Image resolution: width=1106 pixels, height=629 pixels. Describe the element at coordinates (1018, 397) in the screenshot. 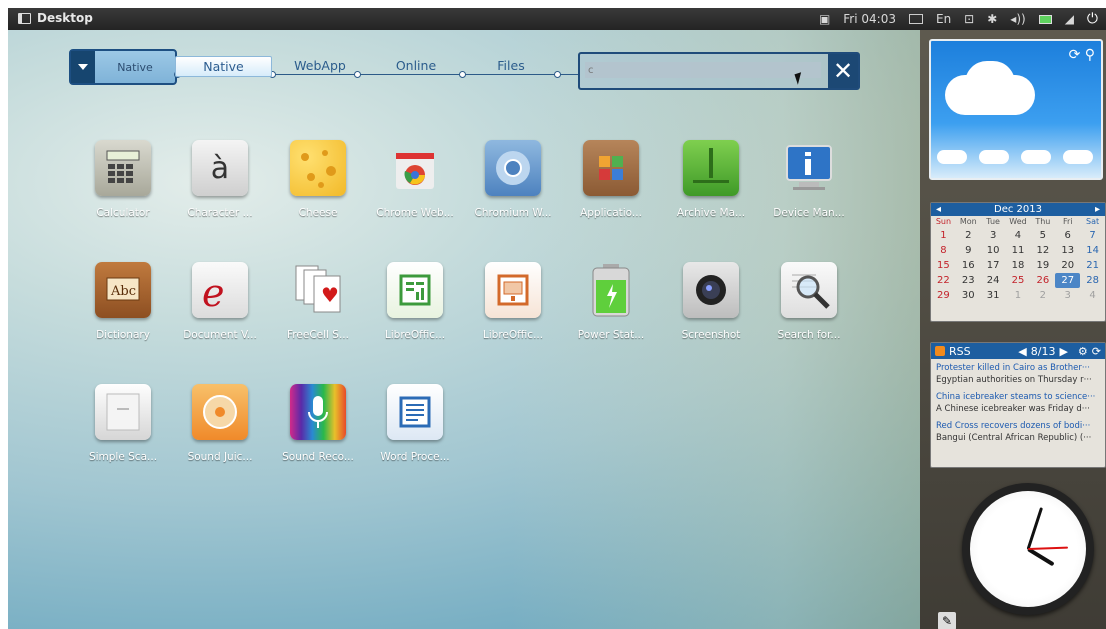

I see `rss-item-title: China icebreaker steams to science···` at that location.